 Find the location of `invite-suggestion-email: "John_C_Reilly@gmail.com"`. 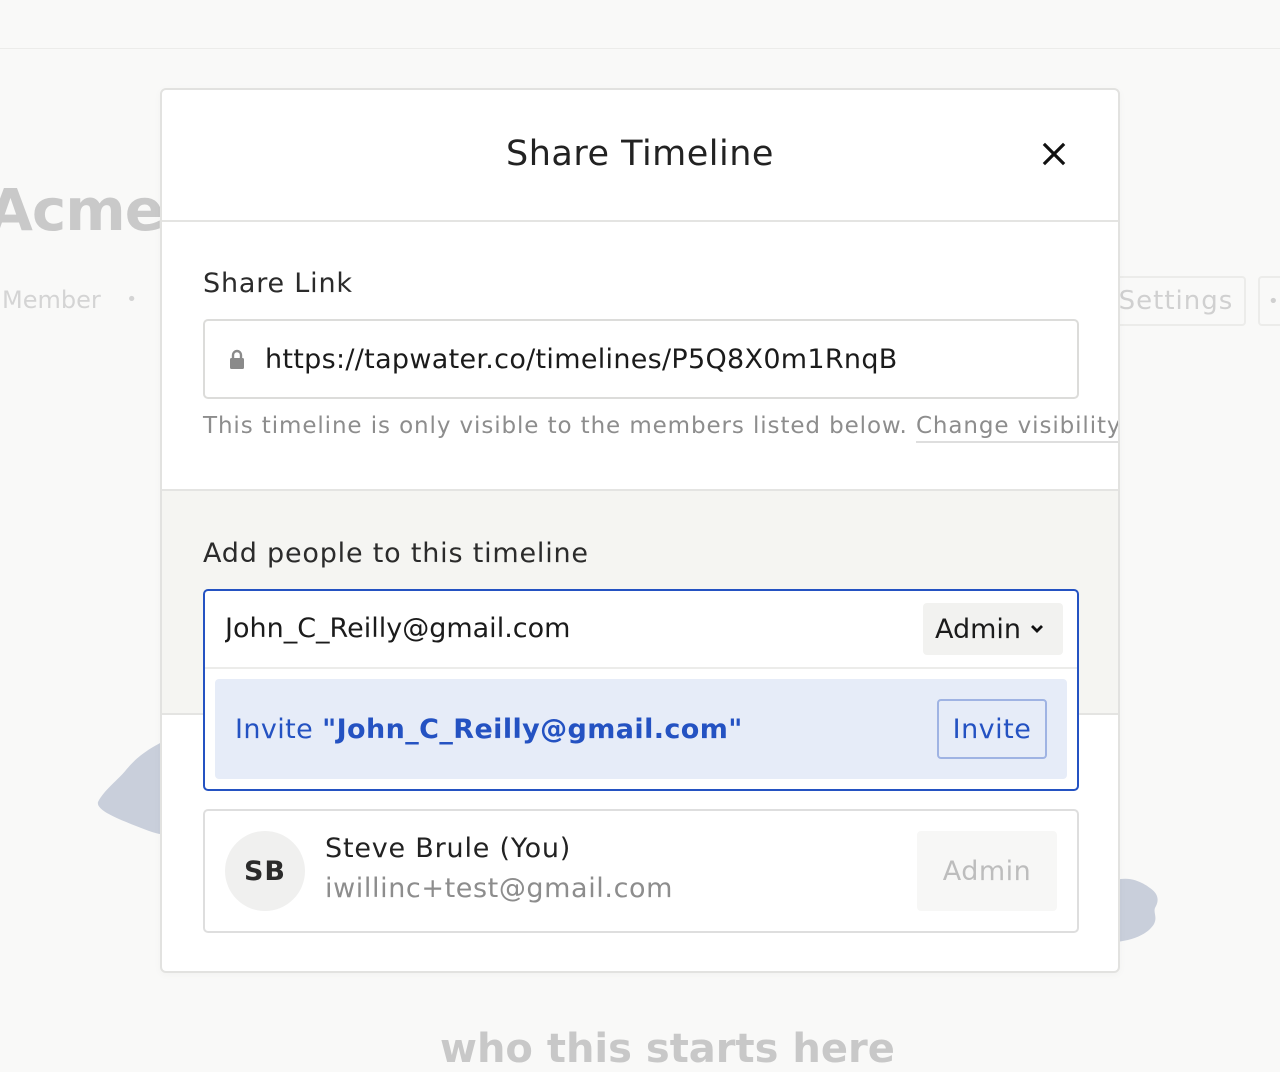

invite-suggestion-email: "John_C_Reilly@gmail.com" is located at coordinates (532, 729).